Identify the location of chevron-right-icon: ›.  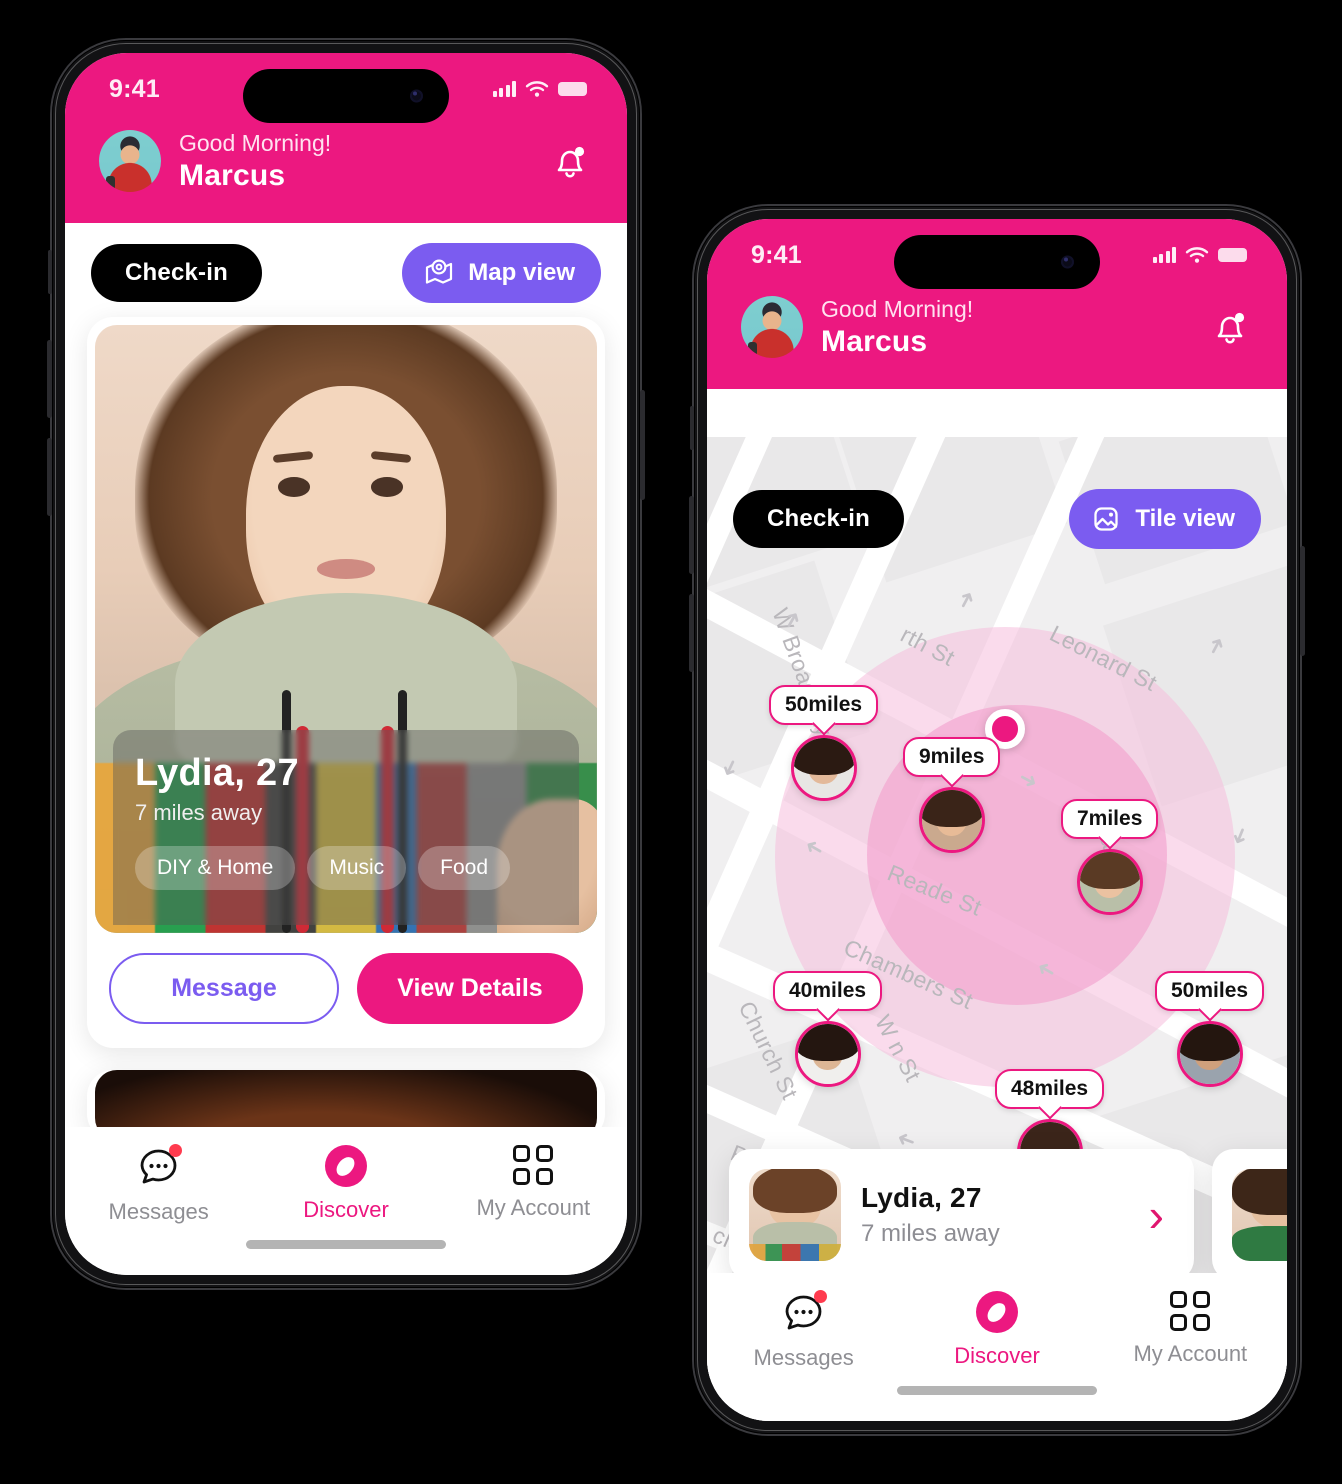
(1161, 1215).